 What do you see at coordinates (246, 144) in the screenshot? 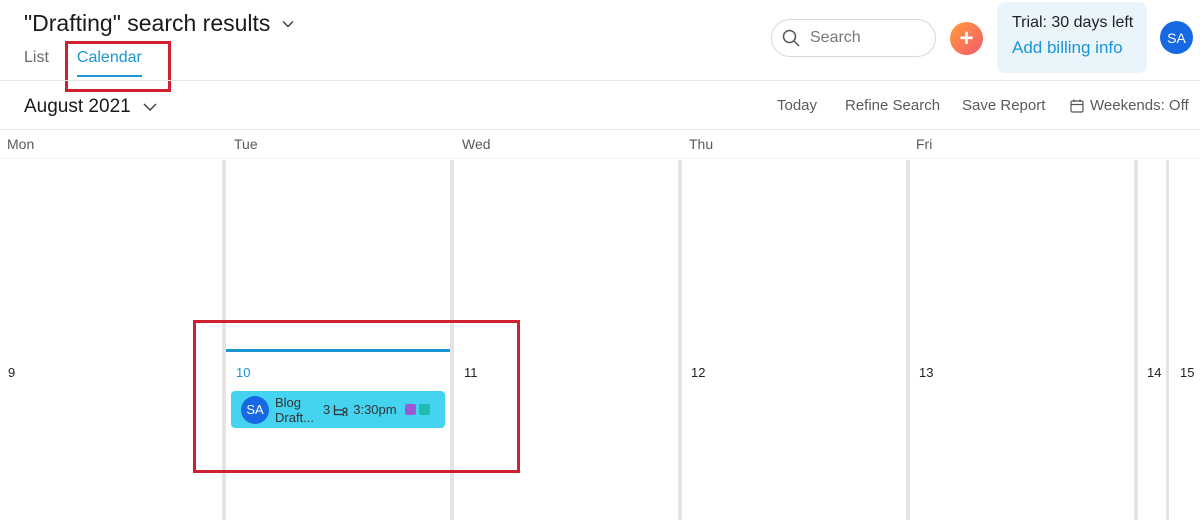
I see `day-header-tue: Tue` at bounding box center [246, 144].